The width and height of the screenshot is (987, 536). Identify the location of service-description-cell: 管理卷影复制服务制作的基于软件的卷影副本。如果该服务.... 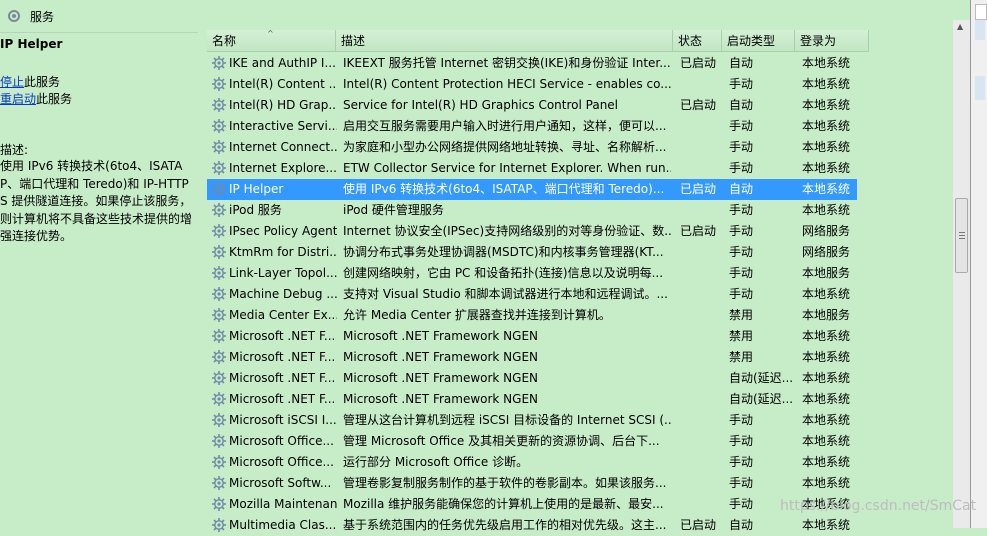
(505, 483).